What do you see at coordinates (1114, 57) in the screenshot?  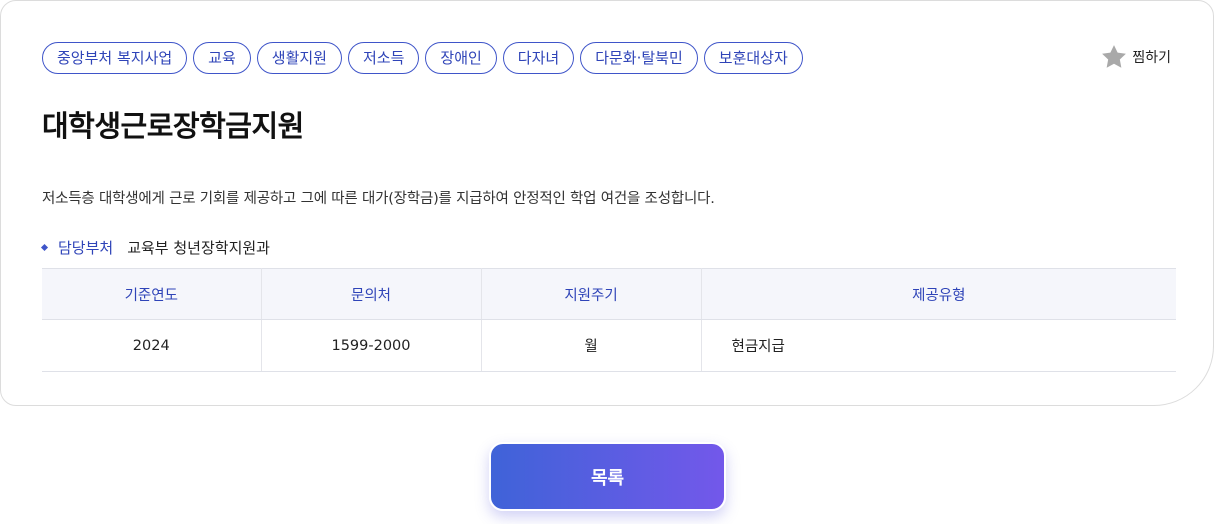 I see `star-icon` at bounding box center [1114, 57].